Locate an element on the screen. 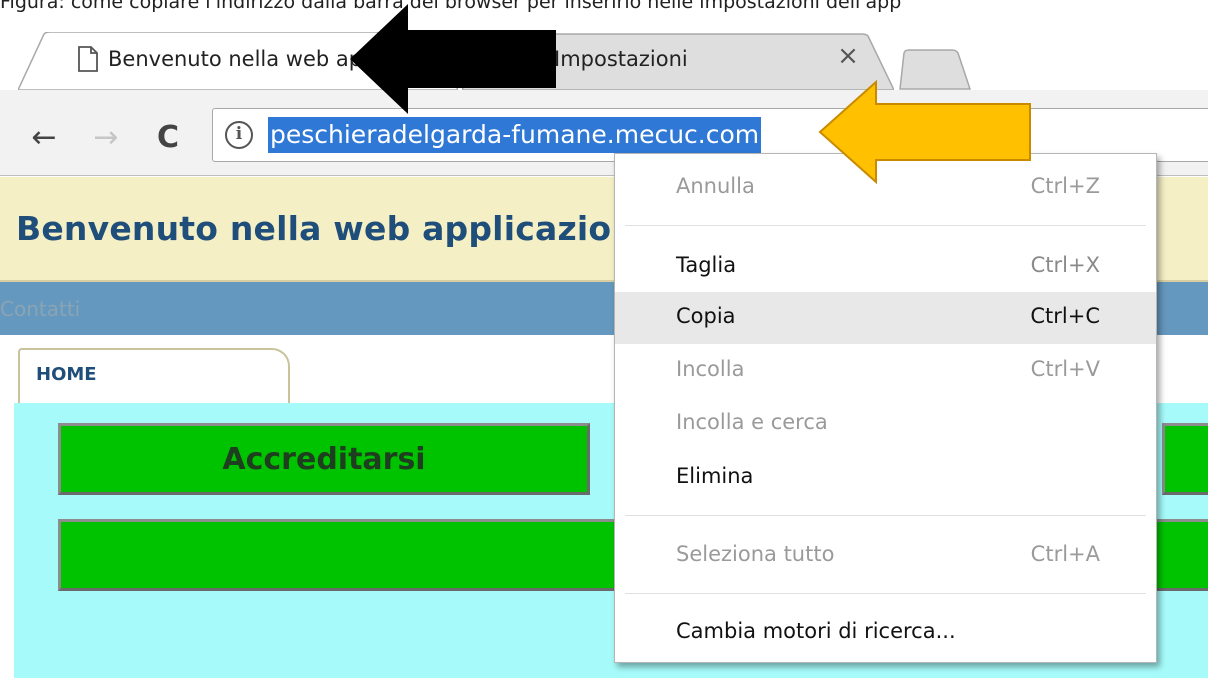  close-icon: × is located at coordinates (848, 56).